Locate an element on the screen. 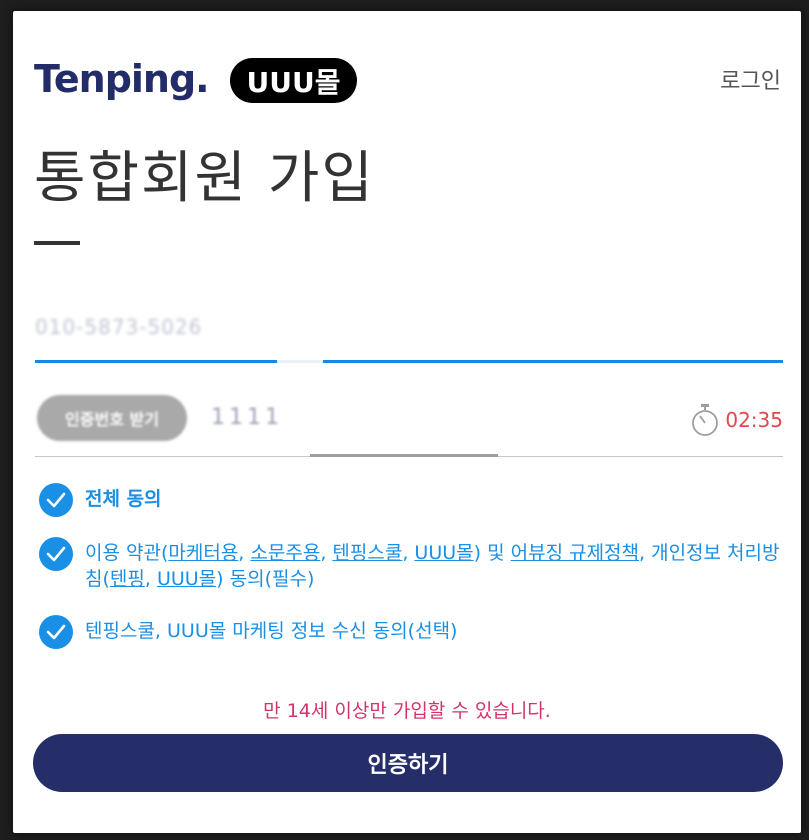 The height and width of the screenshot is (840, 809). mall-badge: UUU몰 is located at coordinates (293, 80).